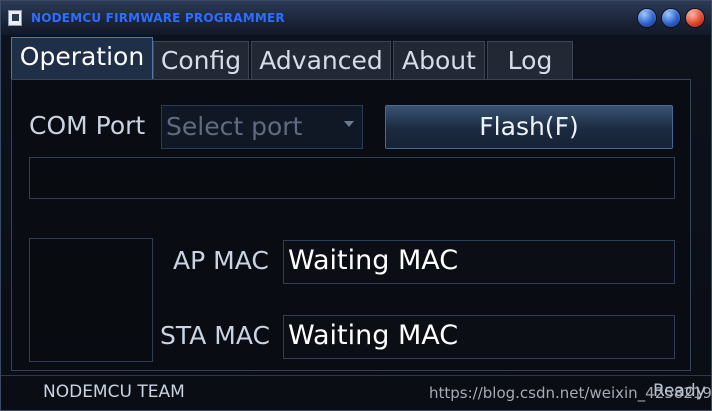 This screenshot has height=411, width=712. Describe the element at coordinates (695, 18) in the screenshot. I see `close-icon` at that location.